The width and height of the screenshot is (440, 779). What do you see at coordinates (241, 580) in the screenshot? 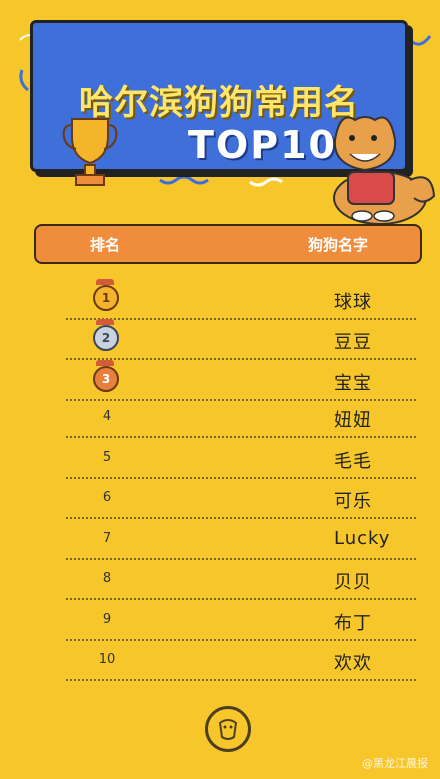
I see `list-item: 8 贝贝` at bounding box center [241, 580].